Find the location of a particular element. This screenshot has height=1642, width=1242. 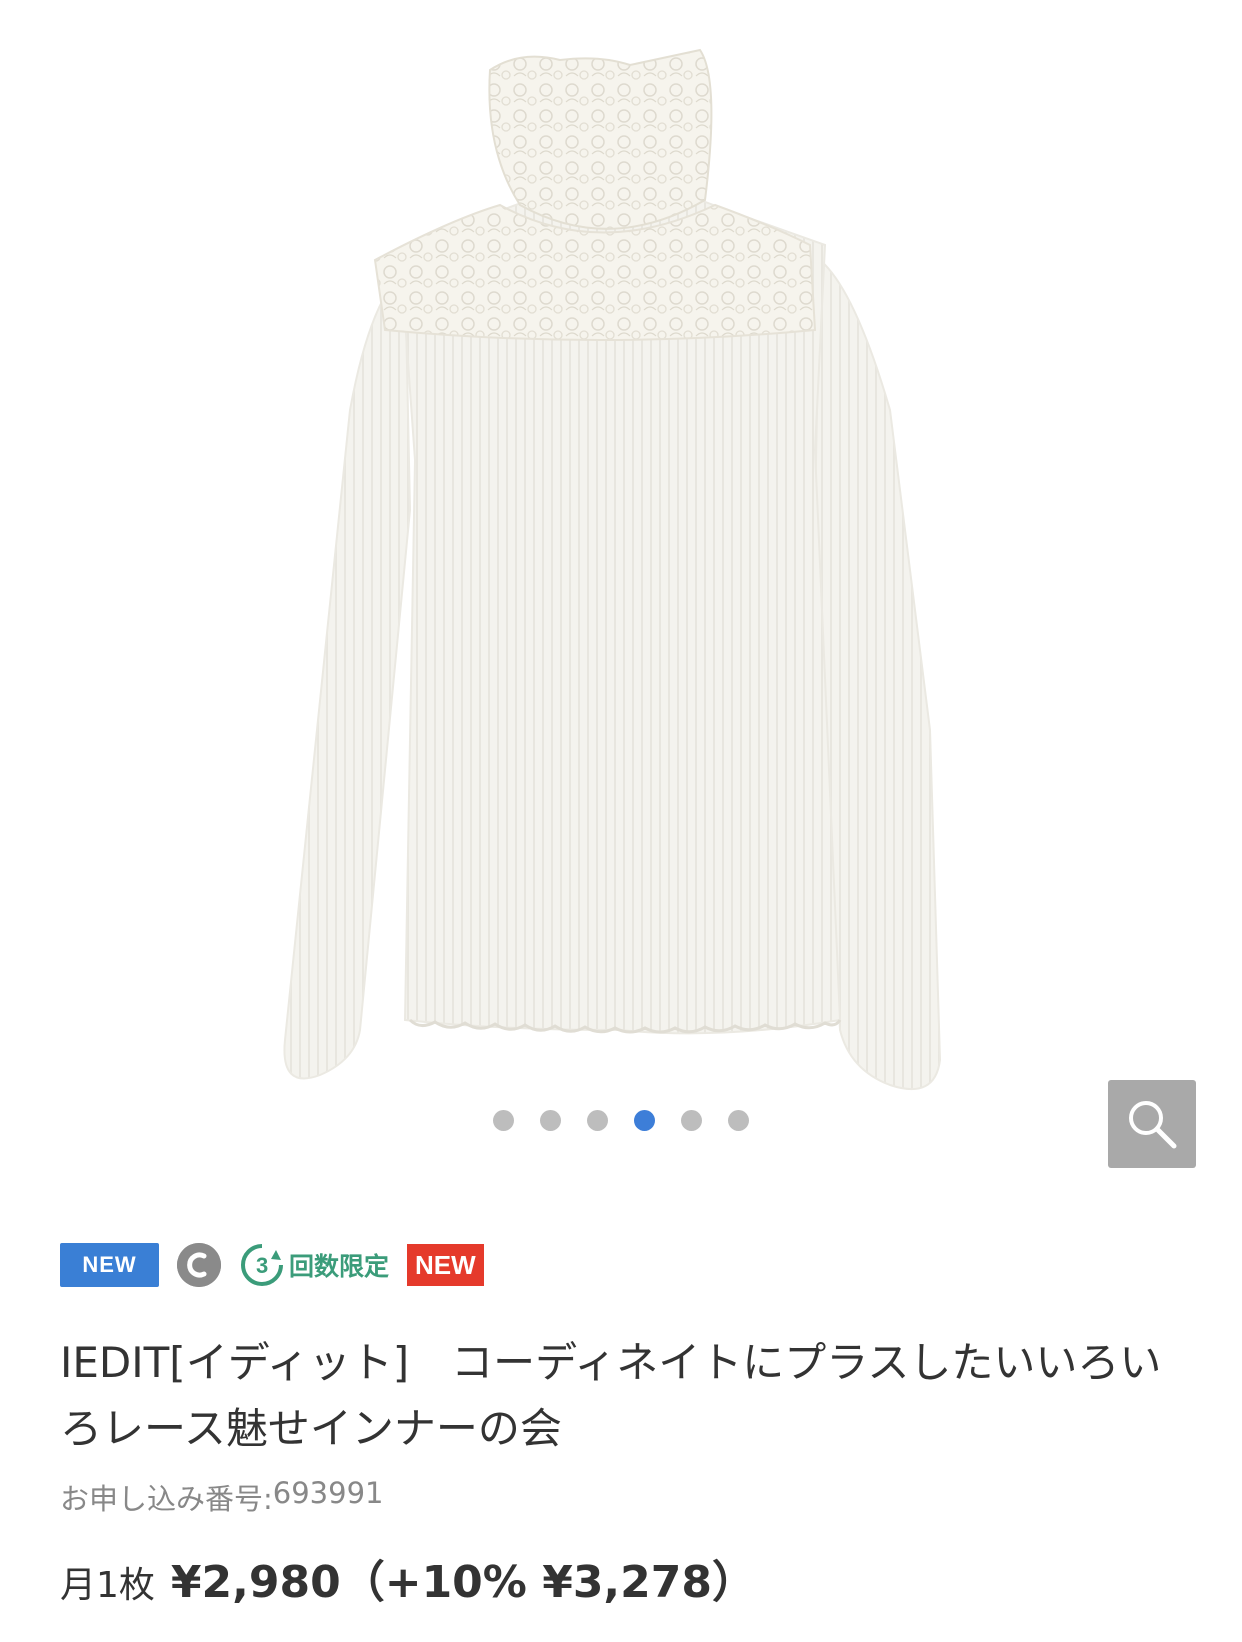

price-unit: 月1枚 is located at coordinates (107, 1585).